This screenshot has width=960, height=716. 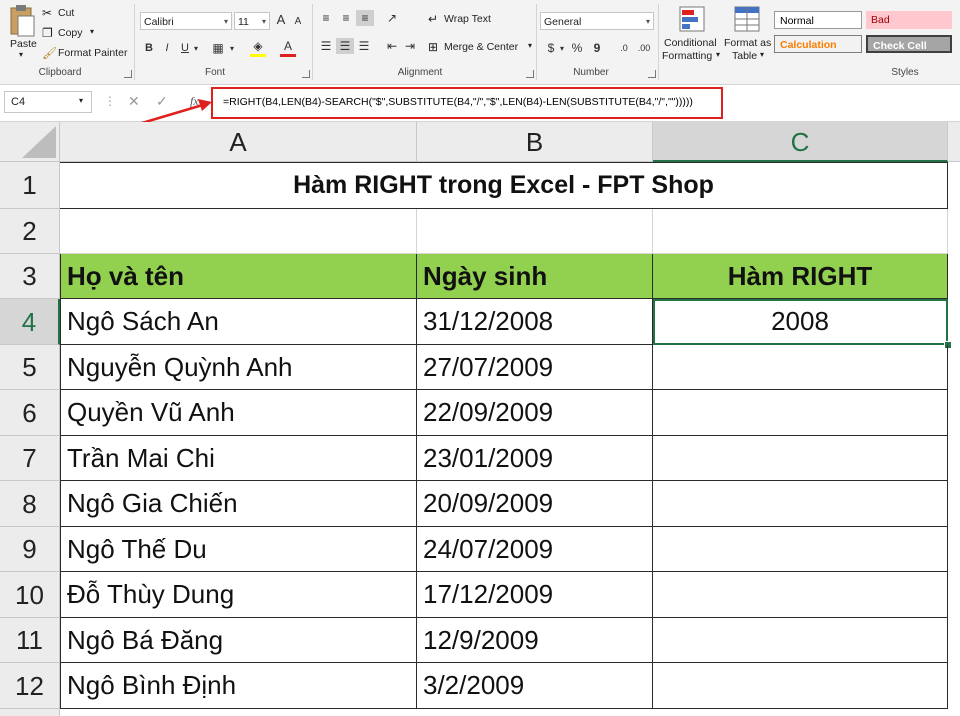 I want to click on cell-dob: 20/09/2009, so click(x=535, y=504).